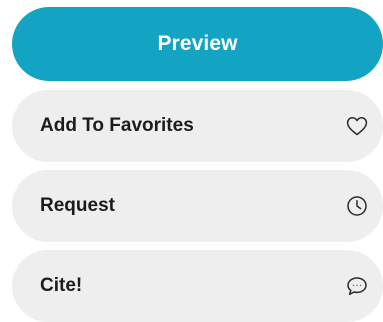 The width and height of the screenshot is (383, 322). I want to click on request-label: Request, so click(77, 205).